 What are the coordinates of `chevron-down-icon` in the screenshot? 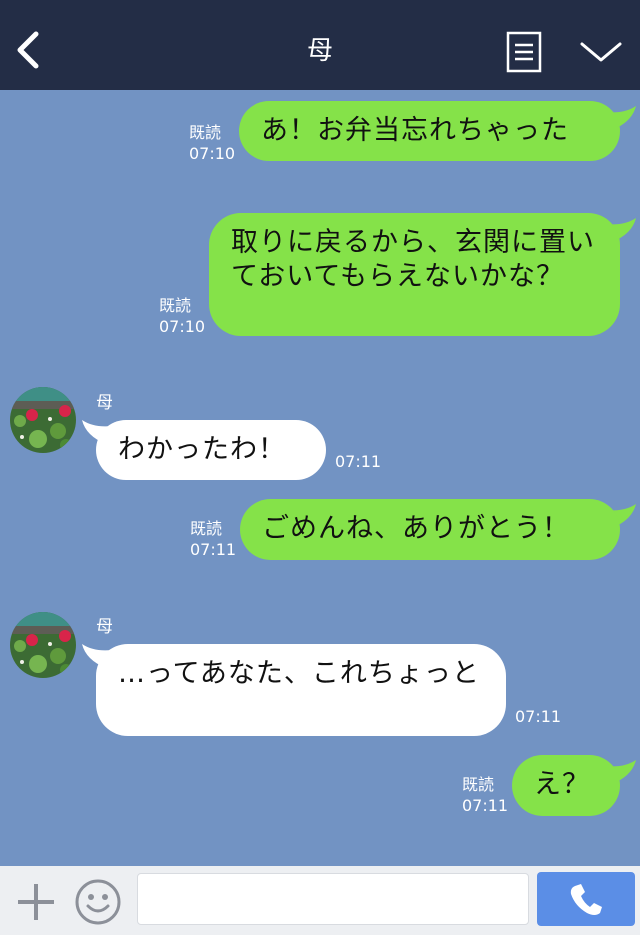 It's located at (601, 52).